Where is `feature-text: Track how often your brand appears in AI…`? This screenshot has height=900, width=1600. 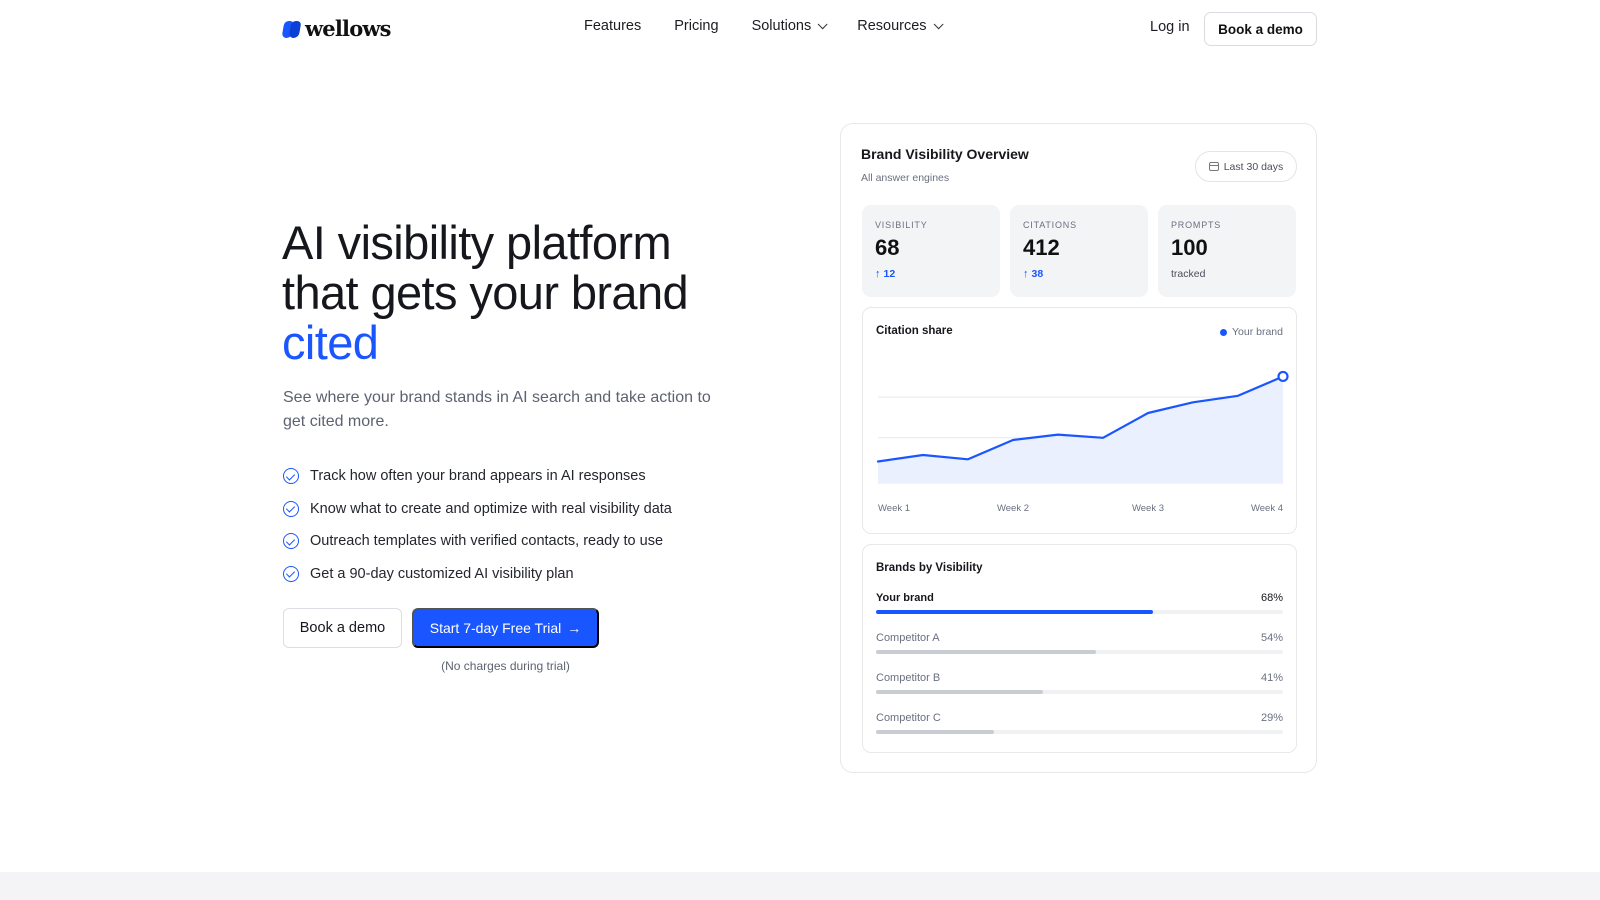
feature-text: Track how often your brand appears in AI… is located at coordinates (478, 476).